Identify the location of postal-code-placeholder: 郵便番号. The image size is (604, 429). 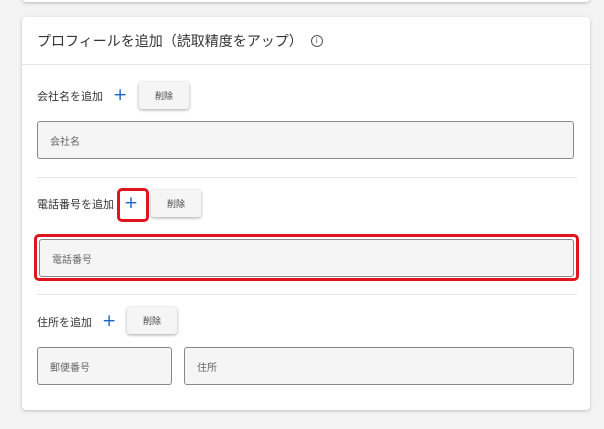
(70, 368).